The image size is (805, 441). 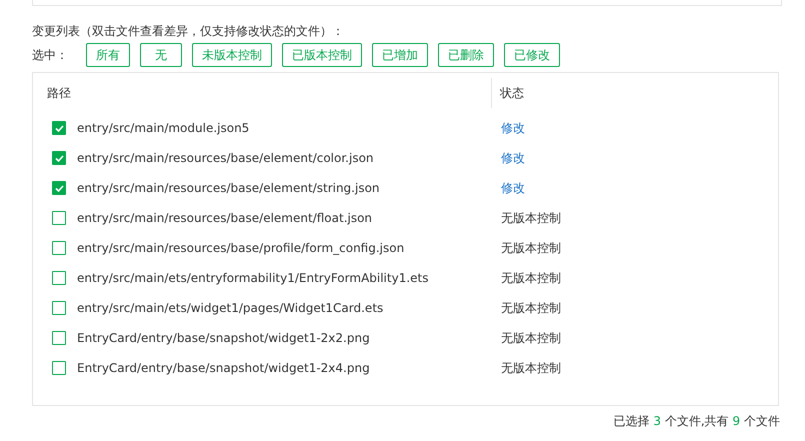 What do you see at coordinates (188, 31) in the screenshot?
I see `section-title: 变更列表（双击文件查看差异，仅支持修改状态的文件）：` at bounding box center [188, 31].